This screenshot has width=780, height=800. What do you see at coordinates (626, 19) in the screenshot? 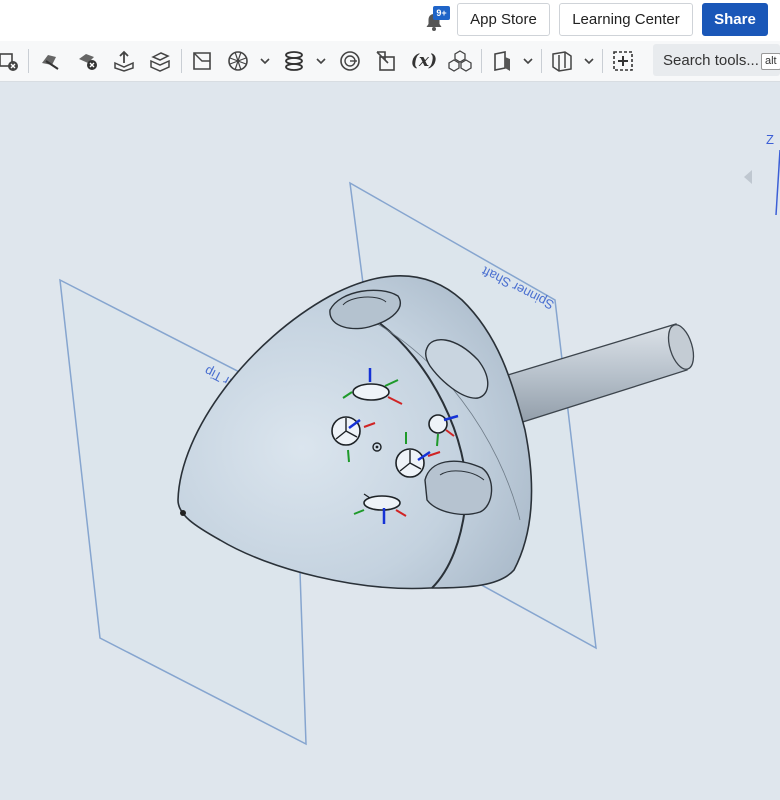
I see `learning-center-button: Learning Center` at bounding box center [626, 19].